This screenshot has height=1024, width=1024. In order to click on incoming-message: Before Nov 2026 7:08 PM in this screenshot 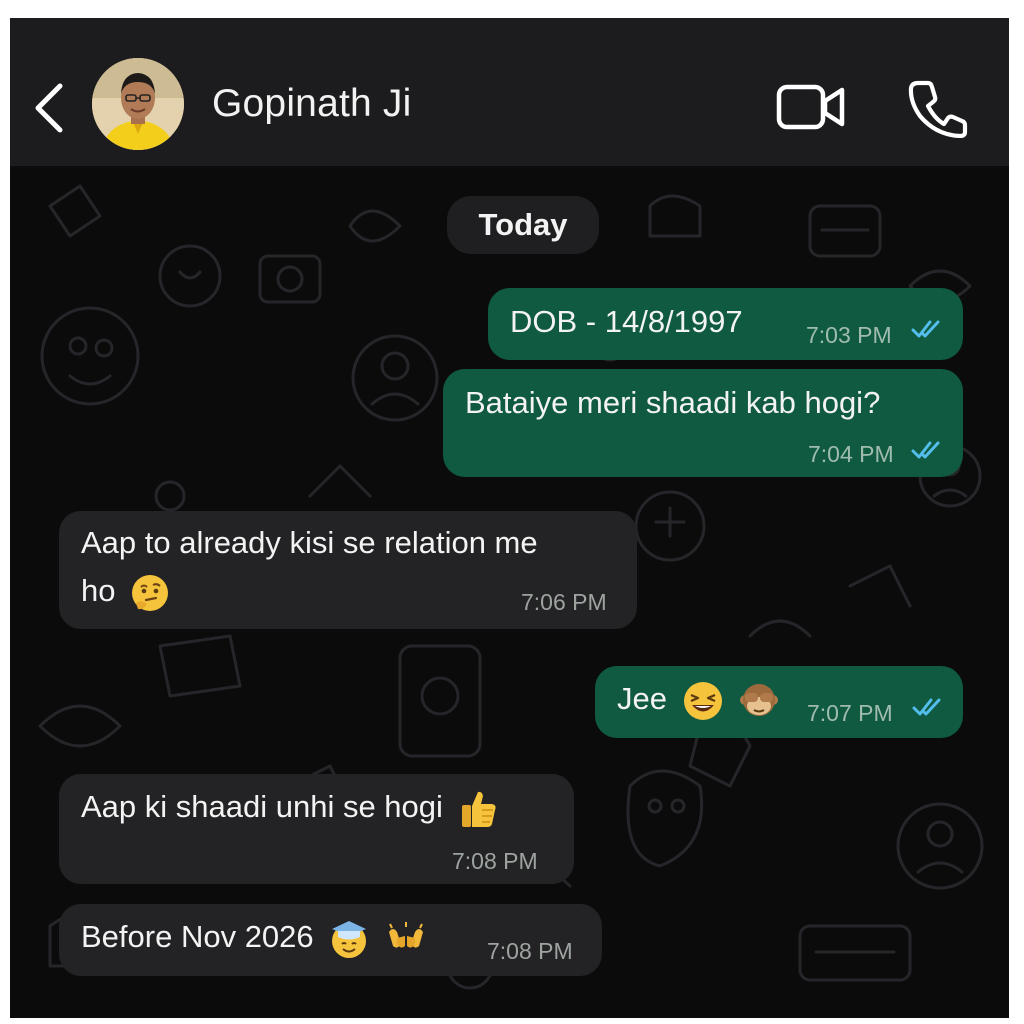, I will do `click(330, 940)`.